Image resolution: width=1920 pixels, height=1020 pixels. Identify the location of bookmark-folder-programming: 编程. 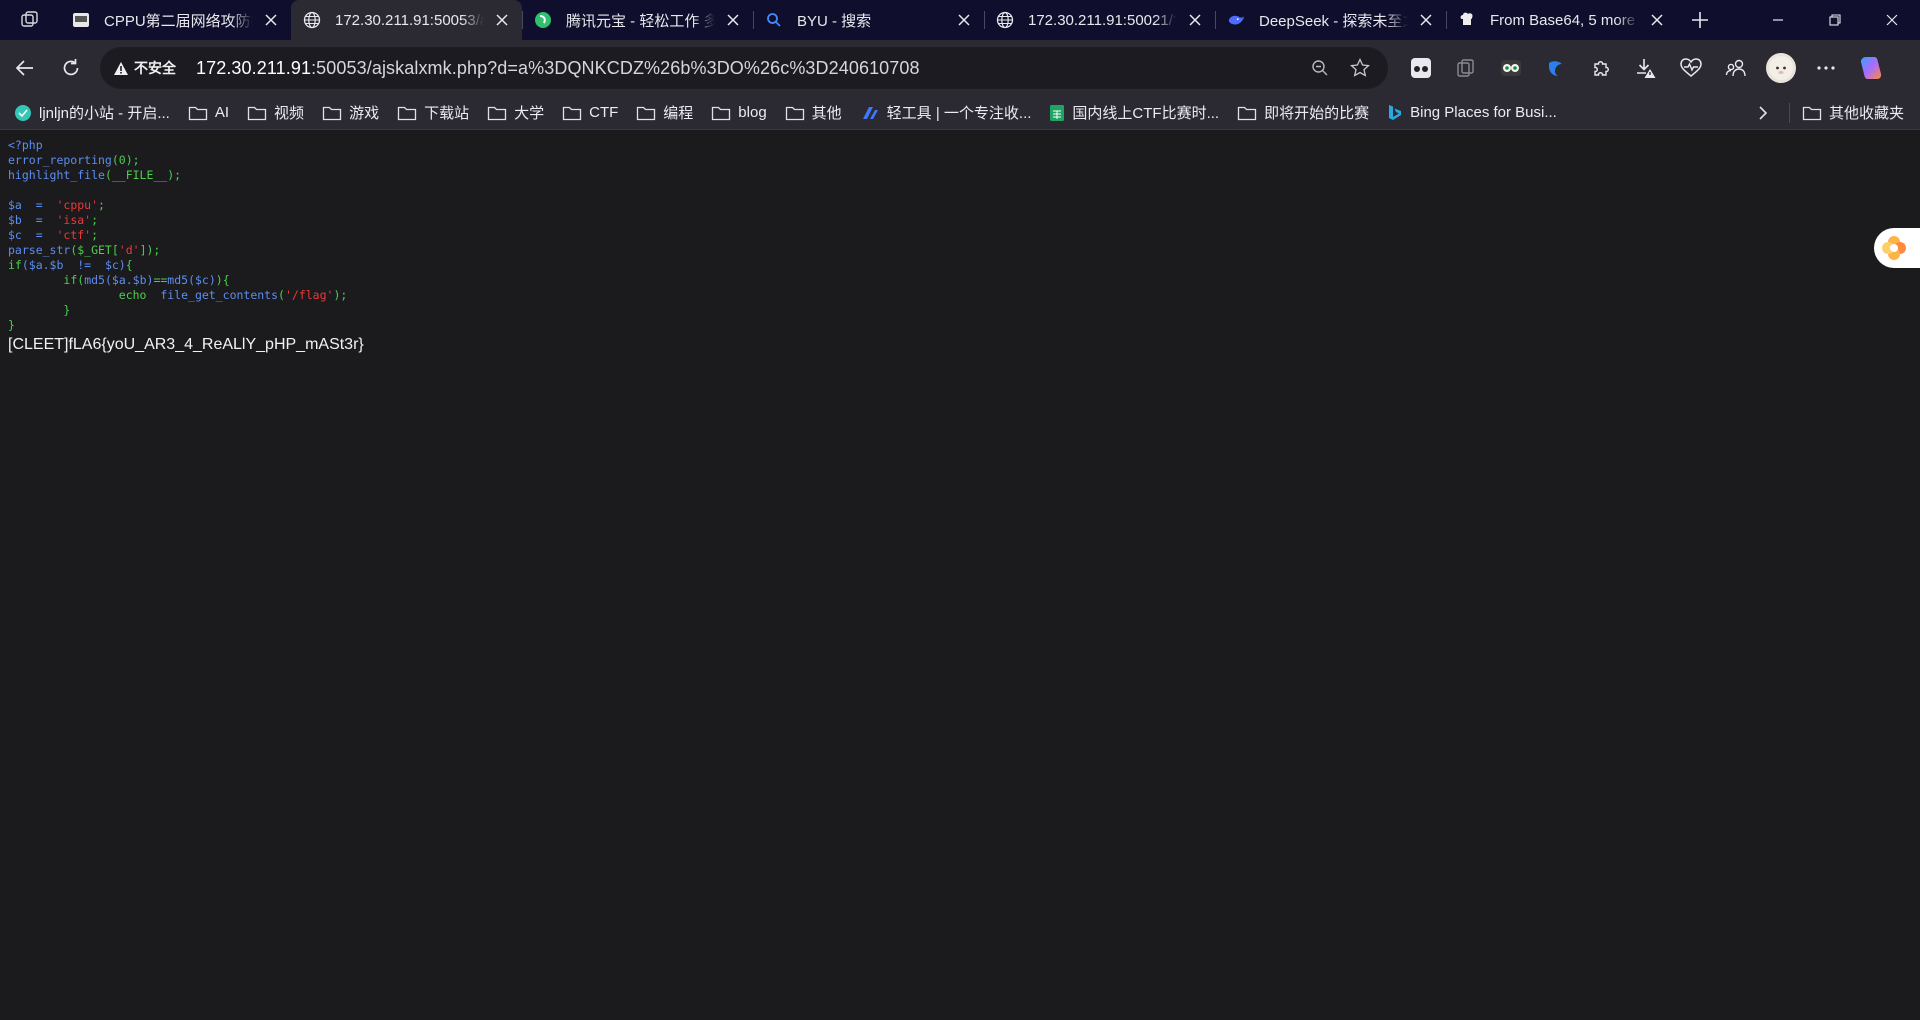
(664, 112).